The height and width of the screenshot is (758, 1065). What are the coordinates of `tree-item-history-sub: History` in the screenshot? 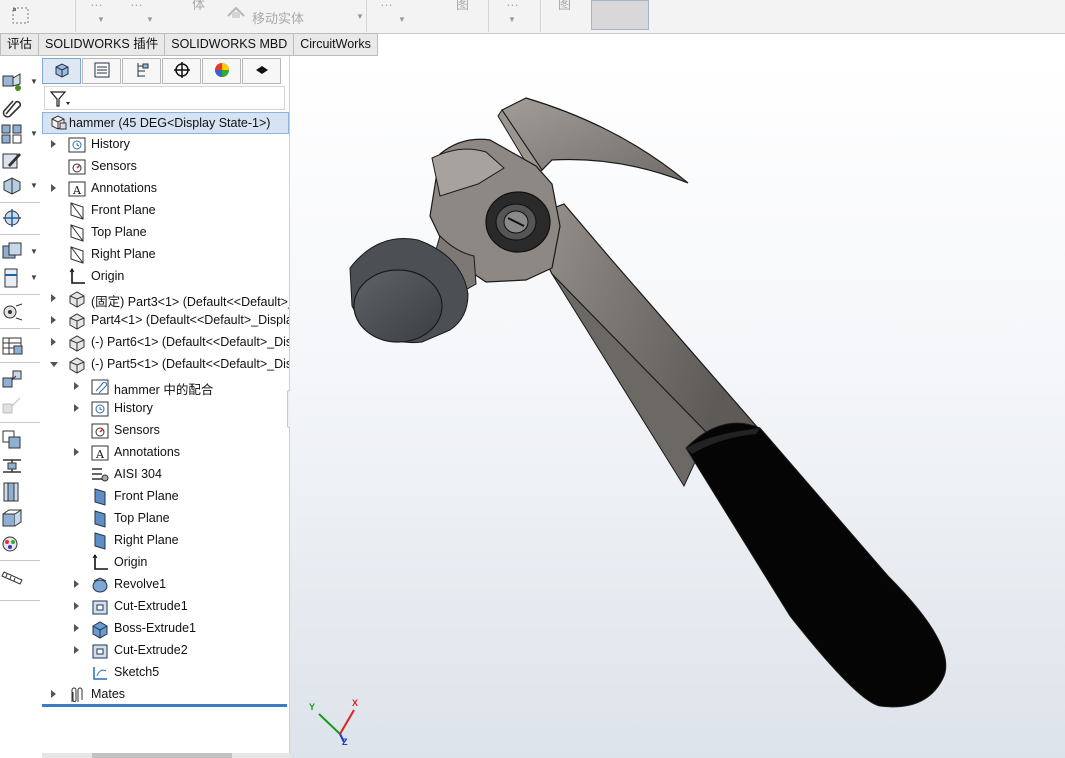 It's located at (165, 409).